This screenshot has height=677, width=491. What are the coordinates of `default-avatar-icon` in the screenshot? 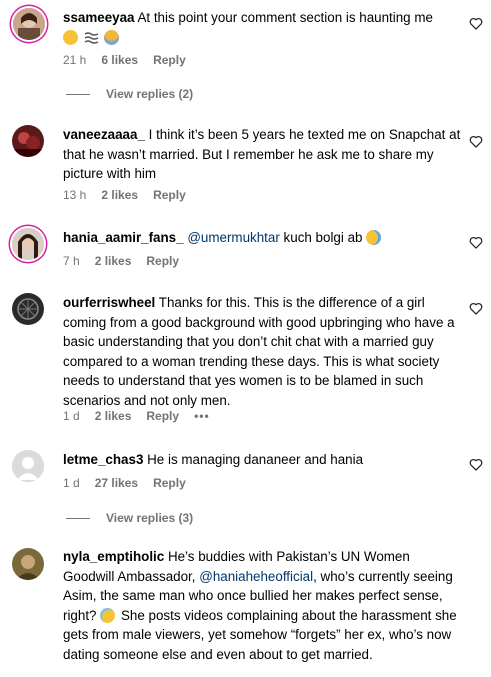 It's located at (28, 466).